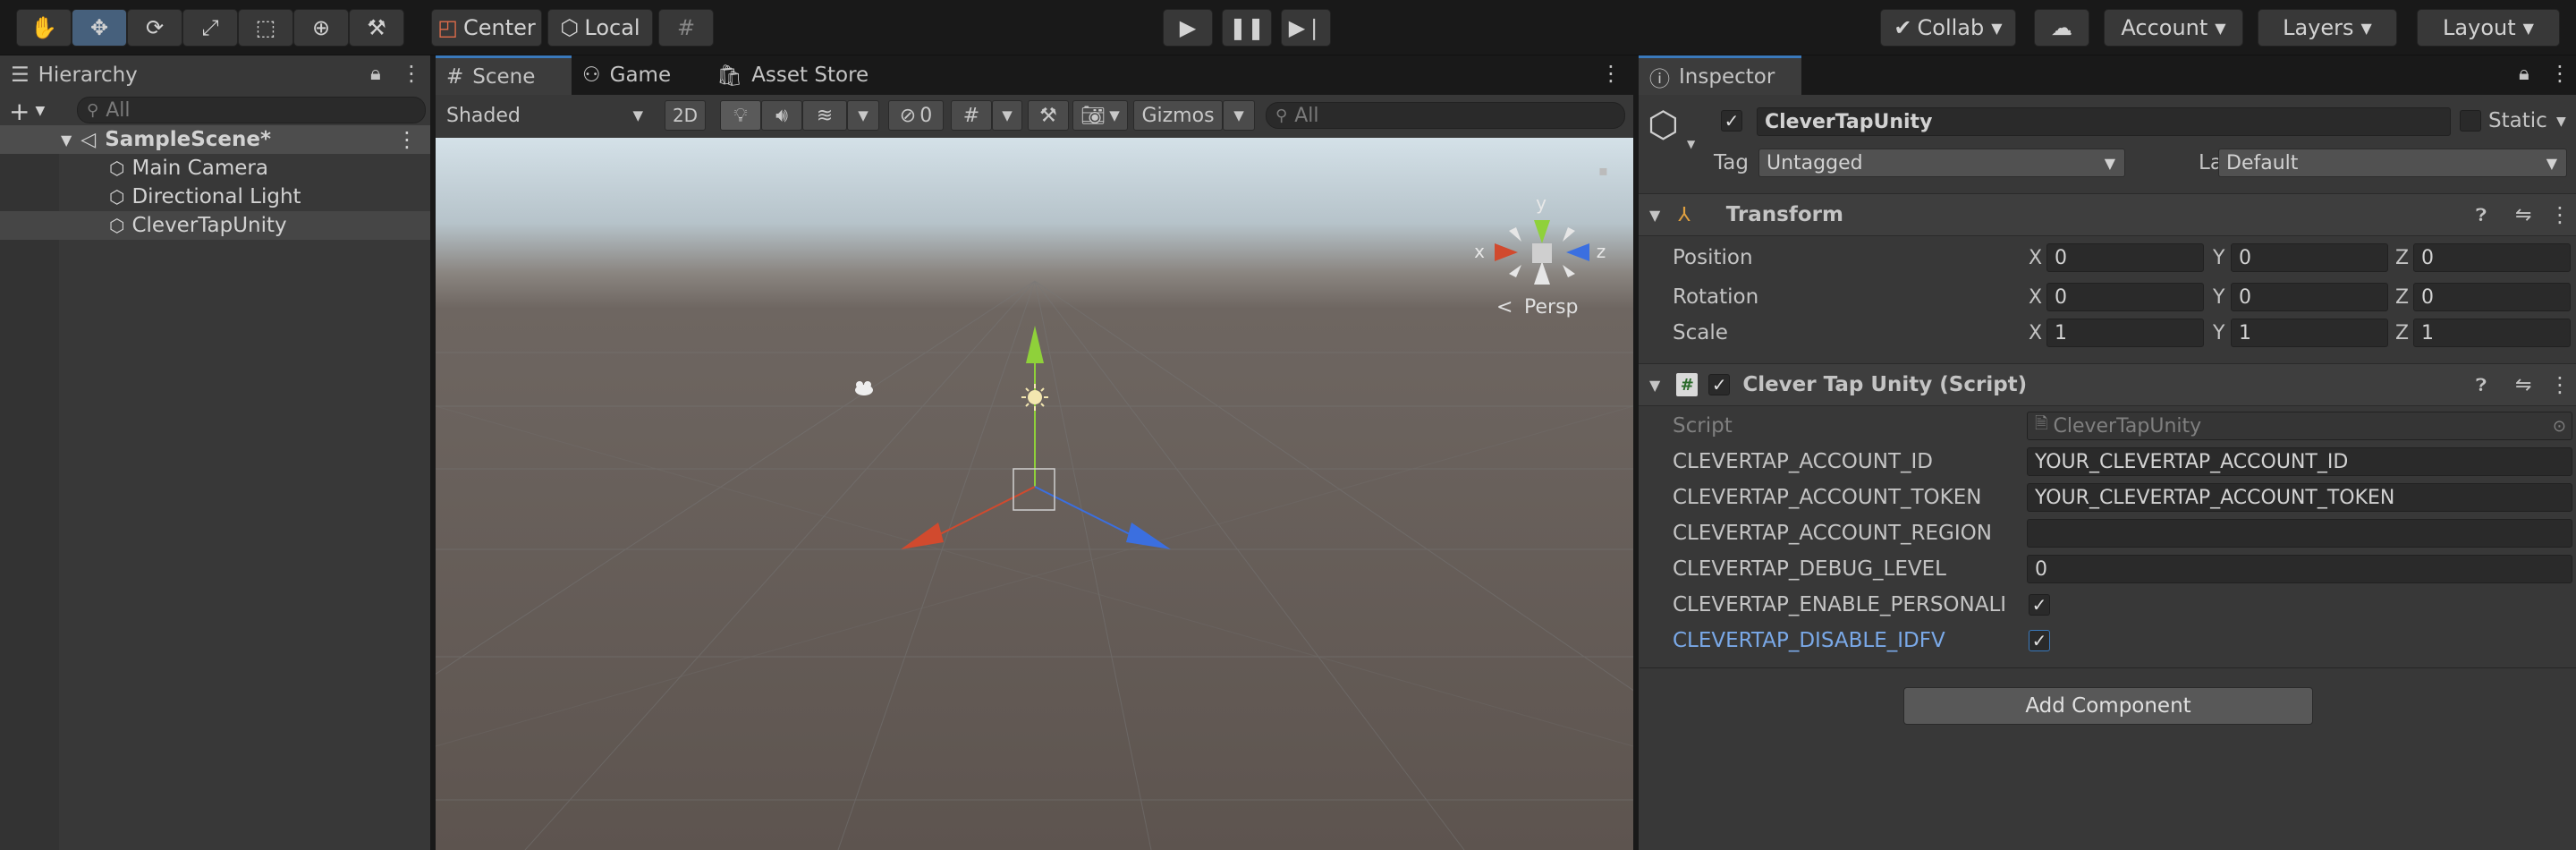 This screenshot has width=2576, height=850. What do you see at coordinates (1720, 75) in the screenshot?
I see `tab-inspector: ⓘ Inspector` at bounding box center [1720, 75].